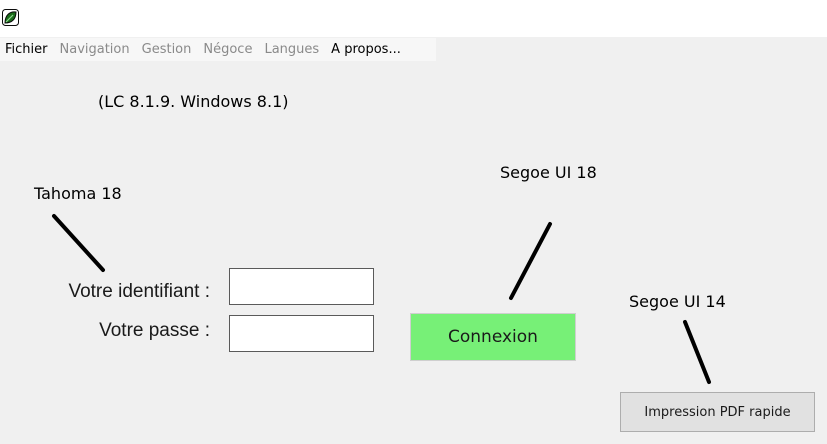  I want to click on menu-item-negoce: Négoce, so click(228, 49).